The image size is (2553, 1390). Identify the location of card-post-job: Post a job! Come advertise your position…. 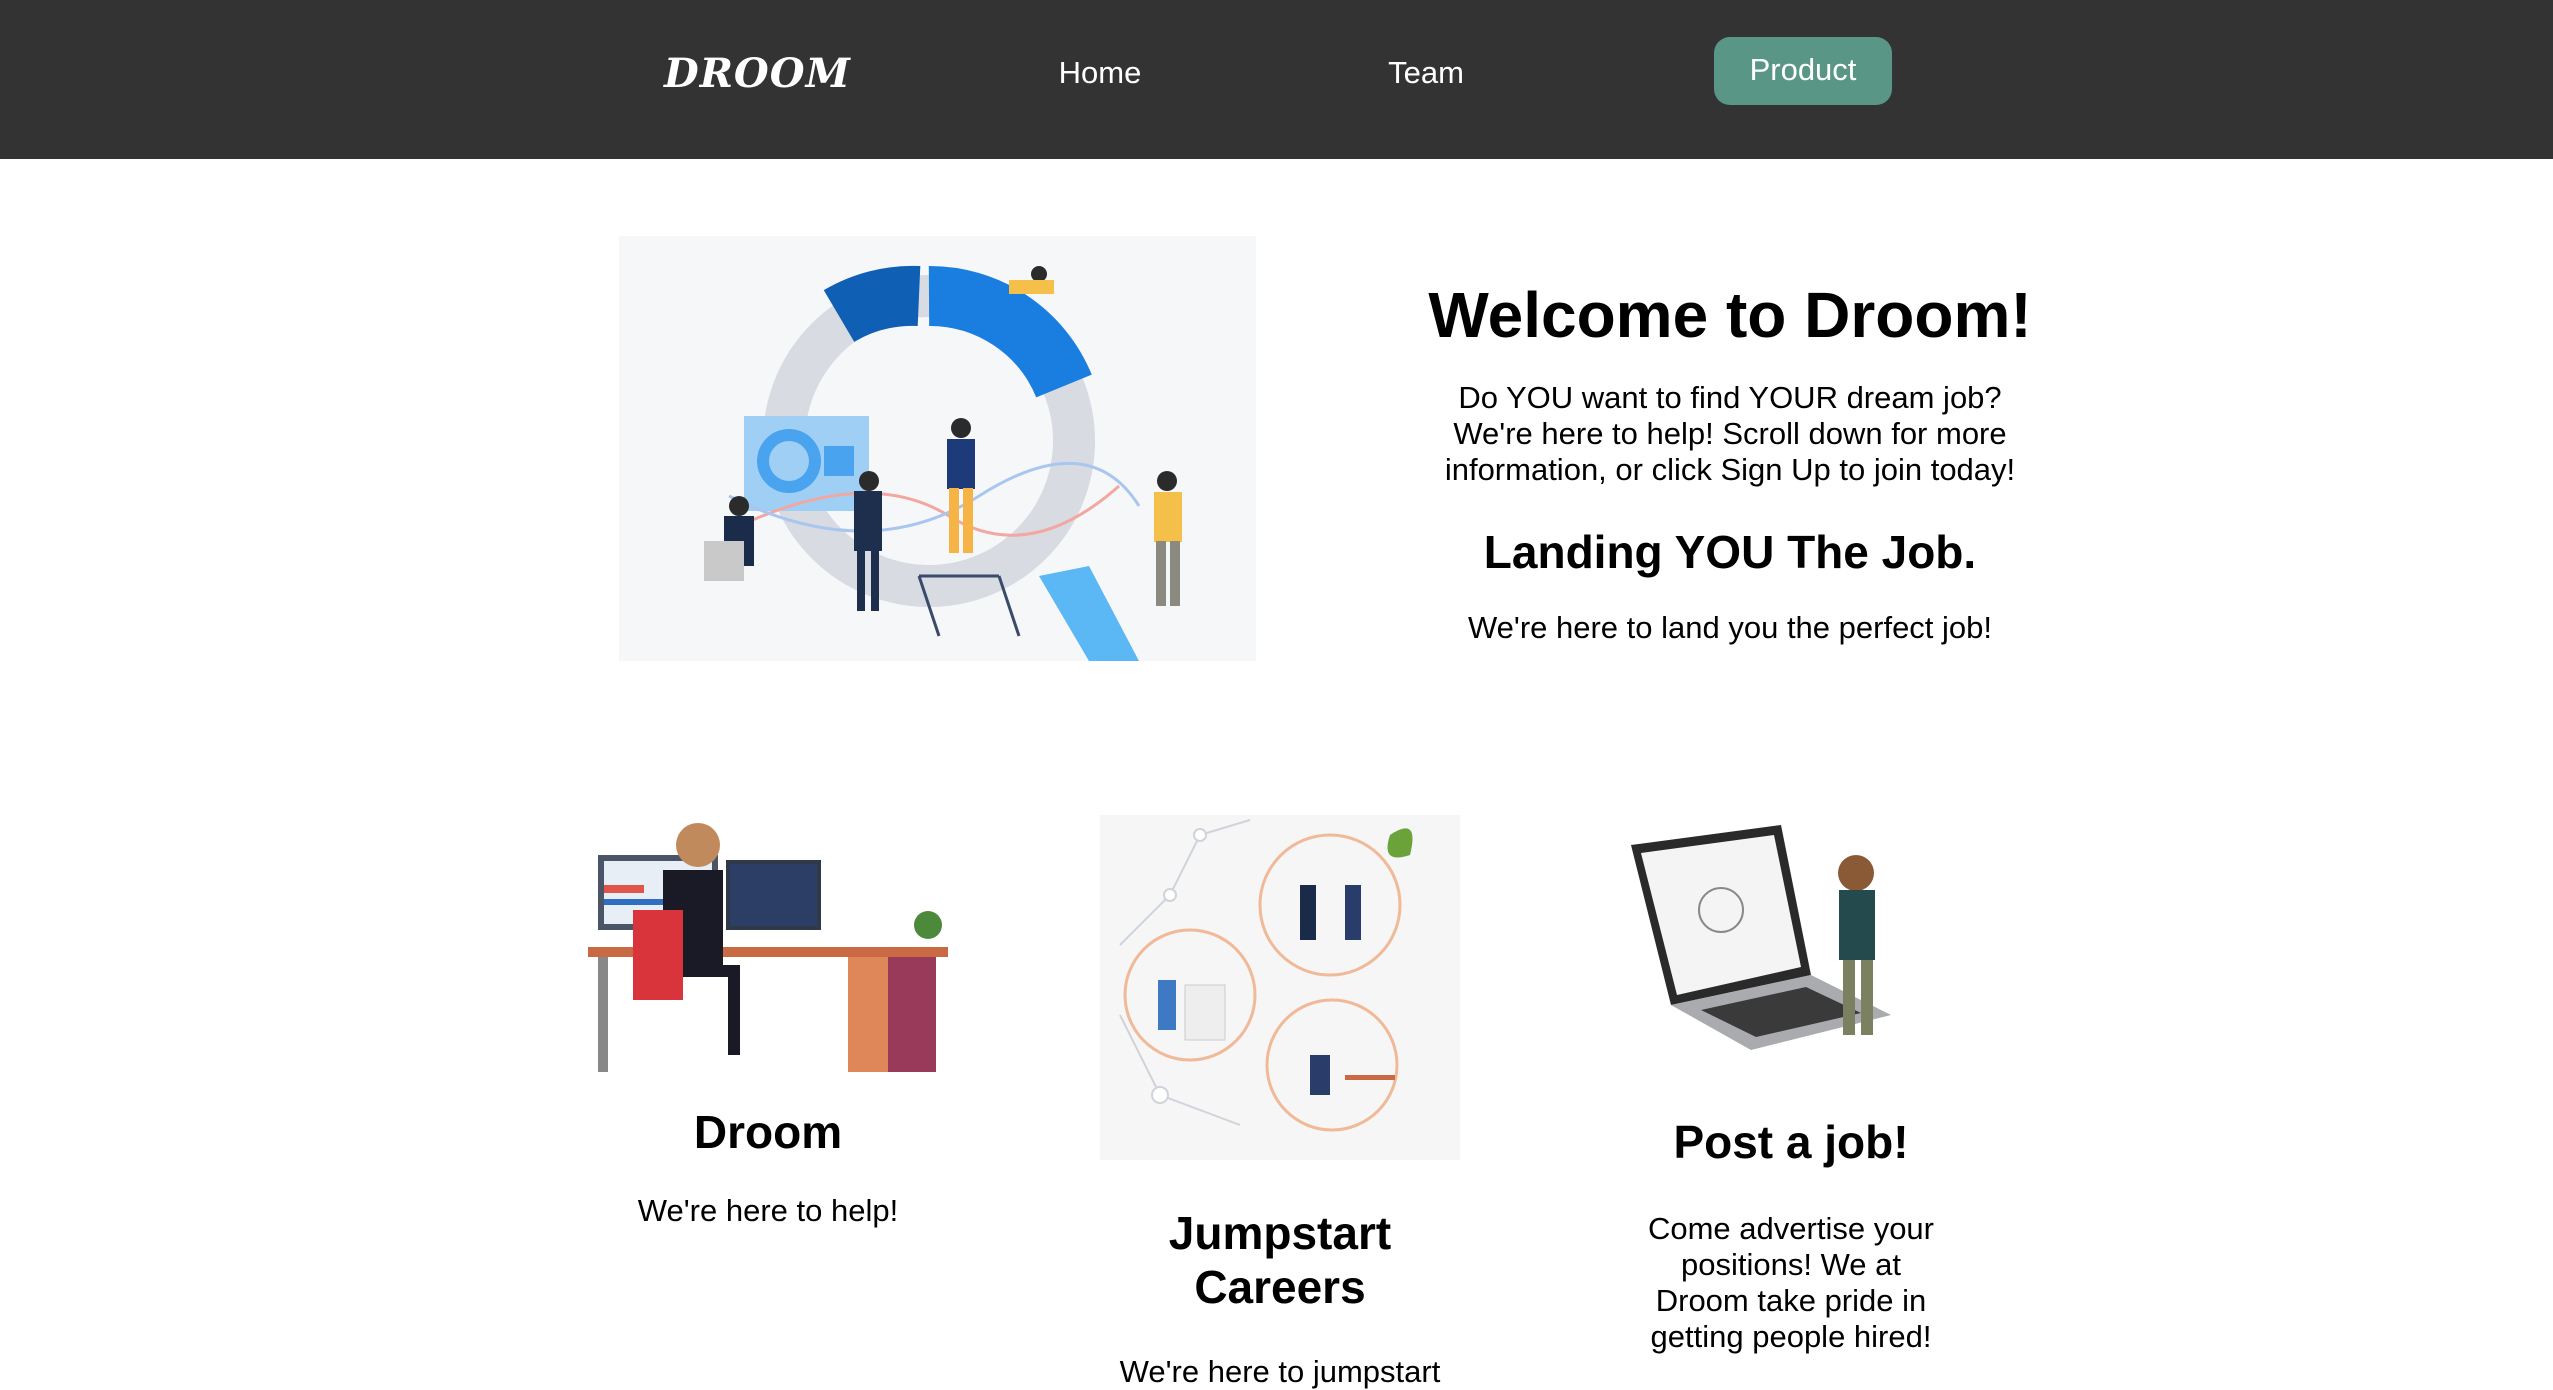
(1791, 1085).